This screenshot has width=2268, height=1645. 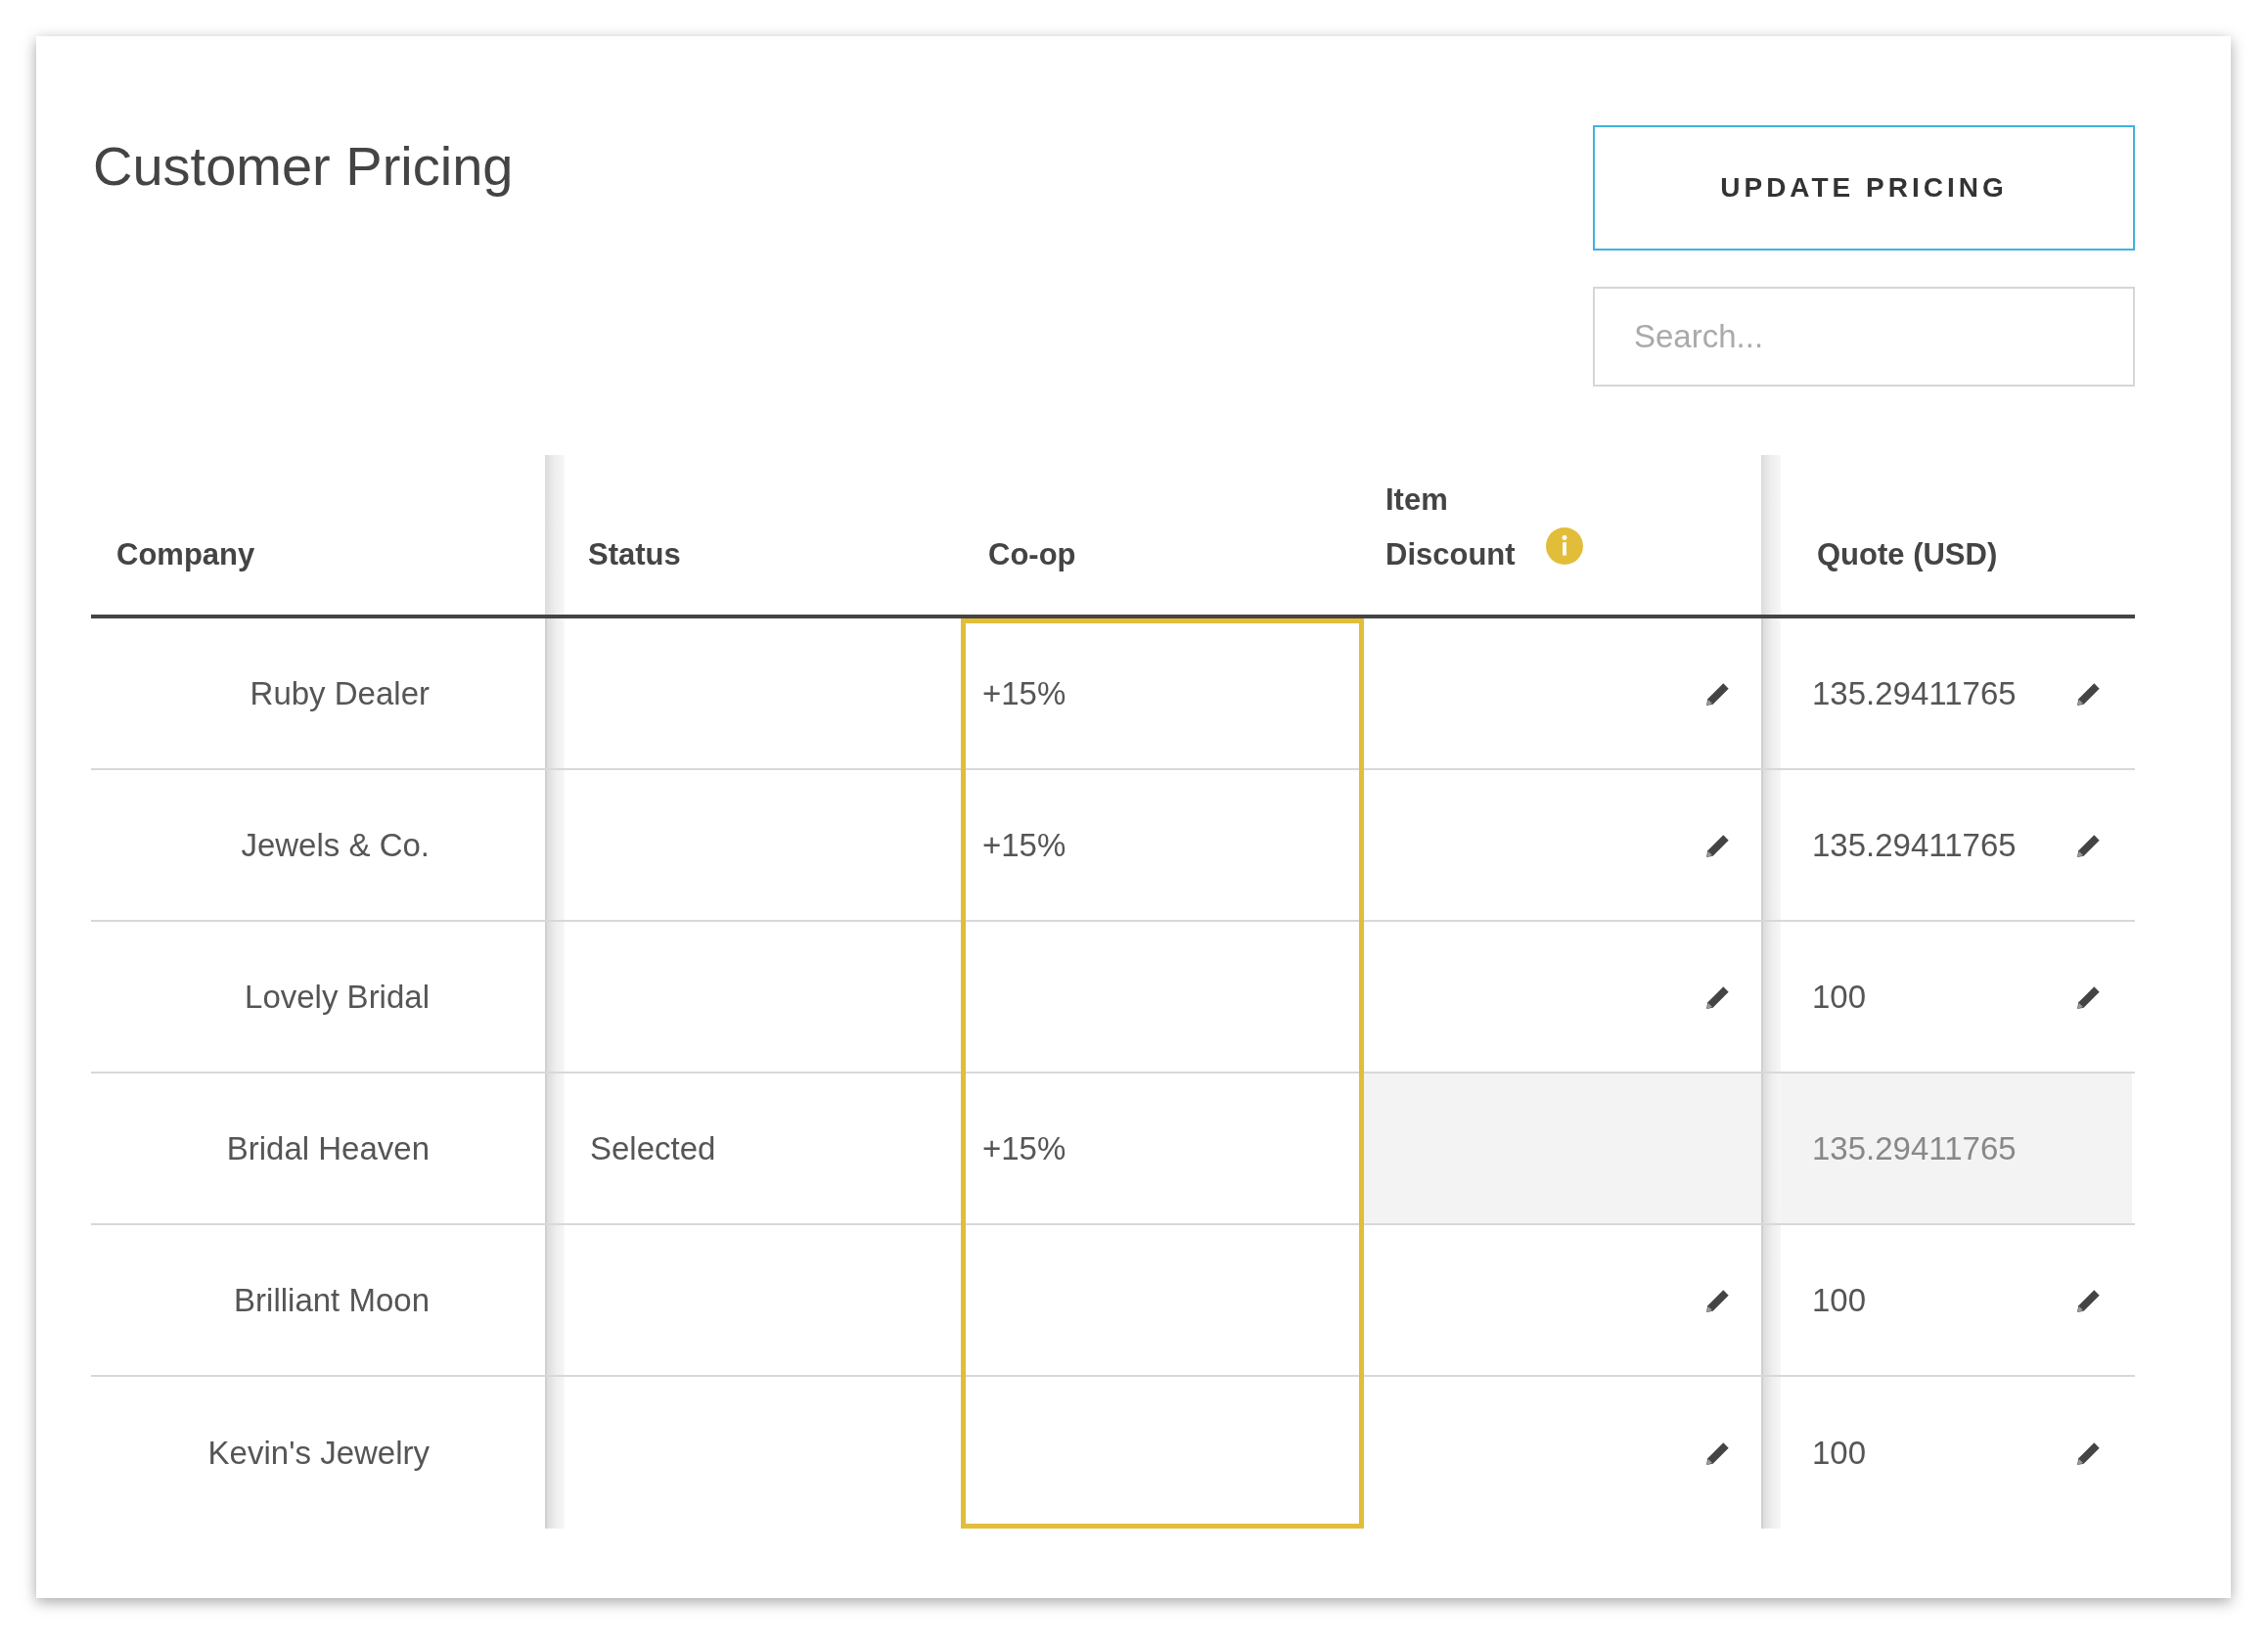 I want to click on company-name: Ruby Dealer, so click(x=340, y=693).